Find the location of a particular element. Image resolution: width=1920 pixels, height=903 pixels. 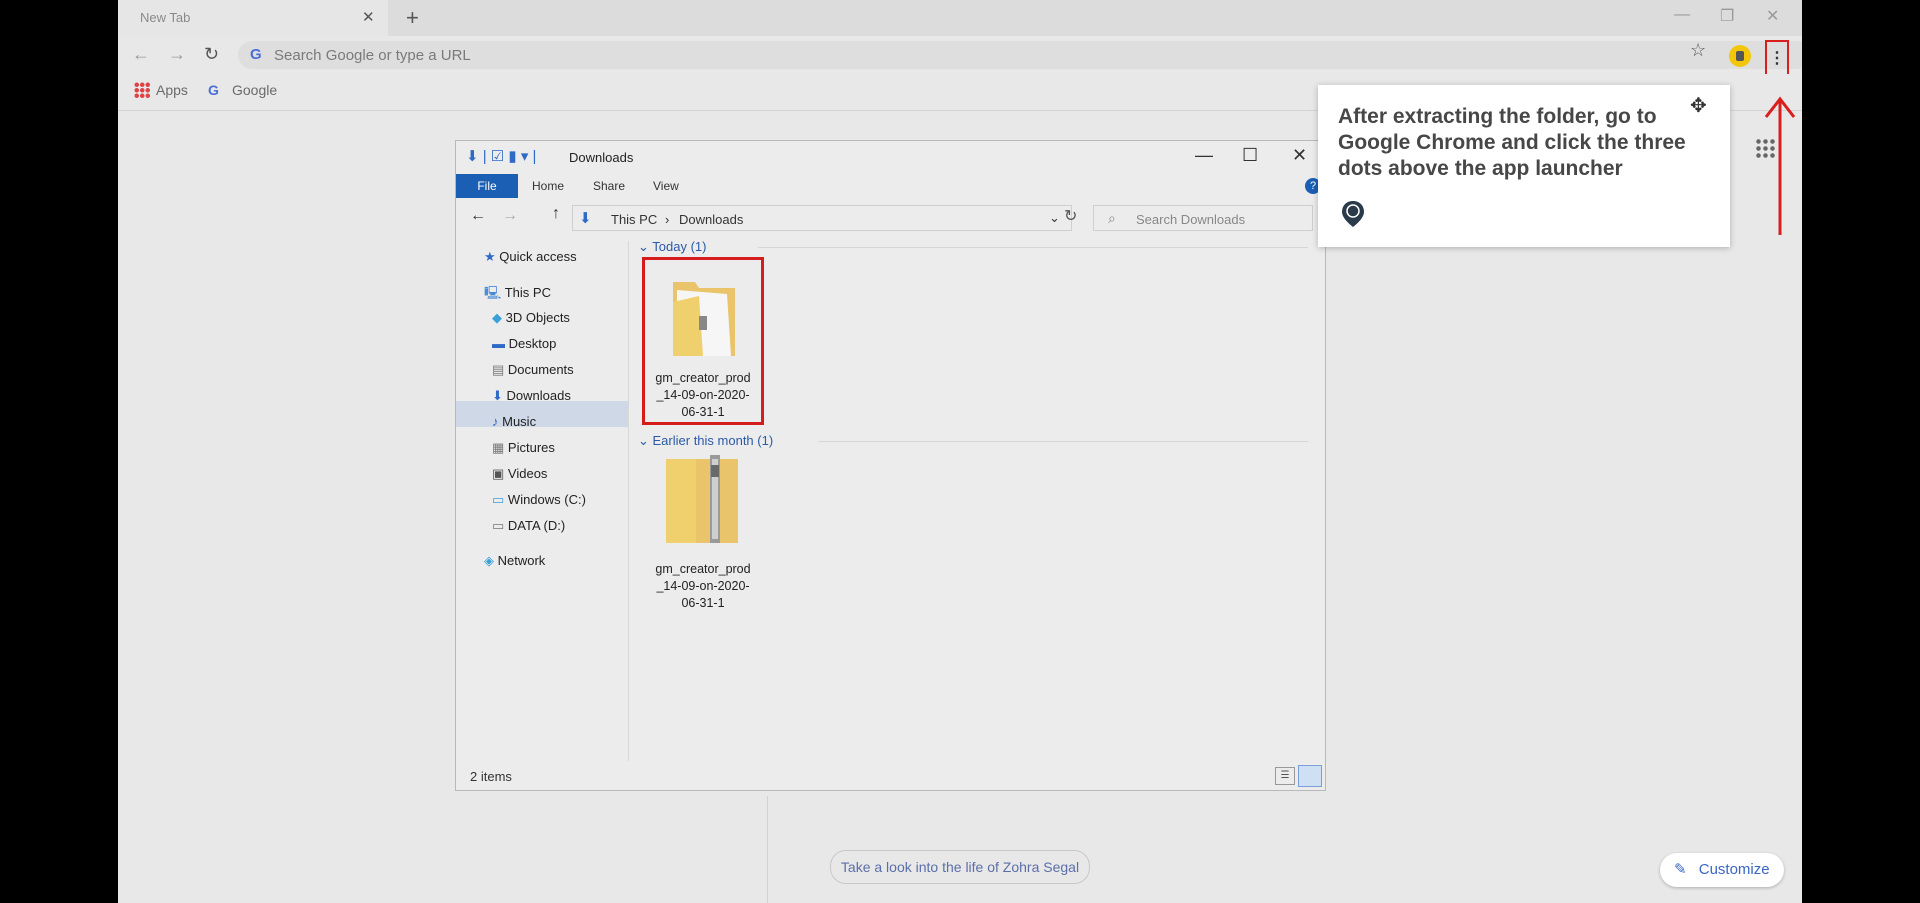

explorer-maximize-button: ☐ is located at coordinates (1250, 155).